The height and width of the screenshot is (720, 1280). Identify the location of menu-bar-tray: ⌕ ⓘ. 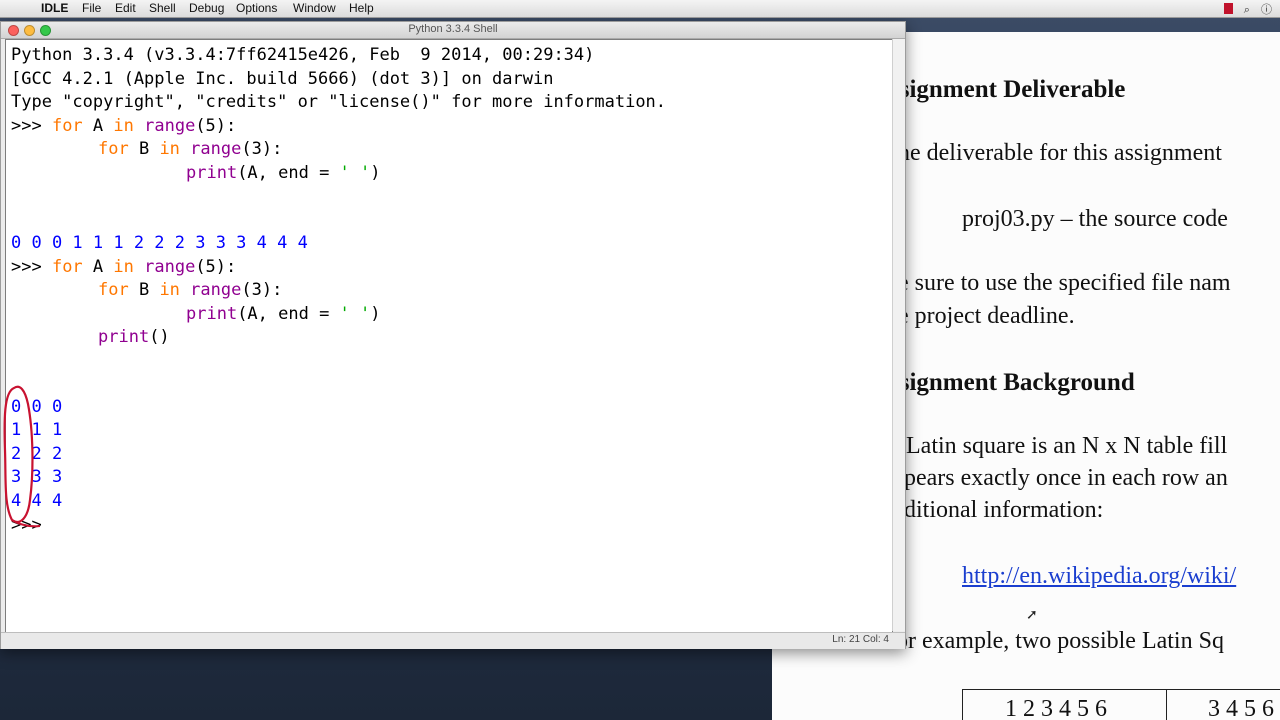
(1244, 9).